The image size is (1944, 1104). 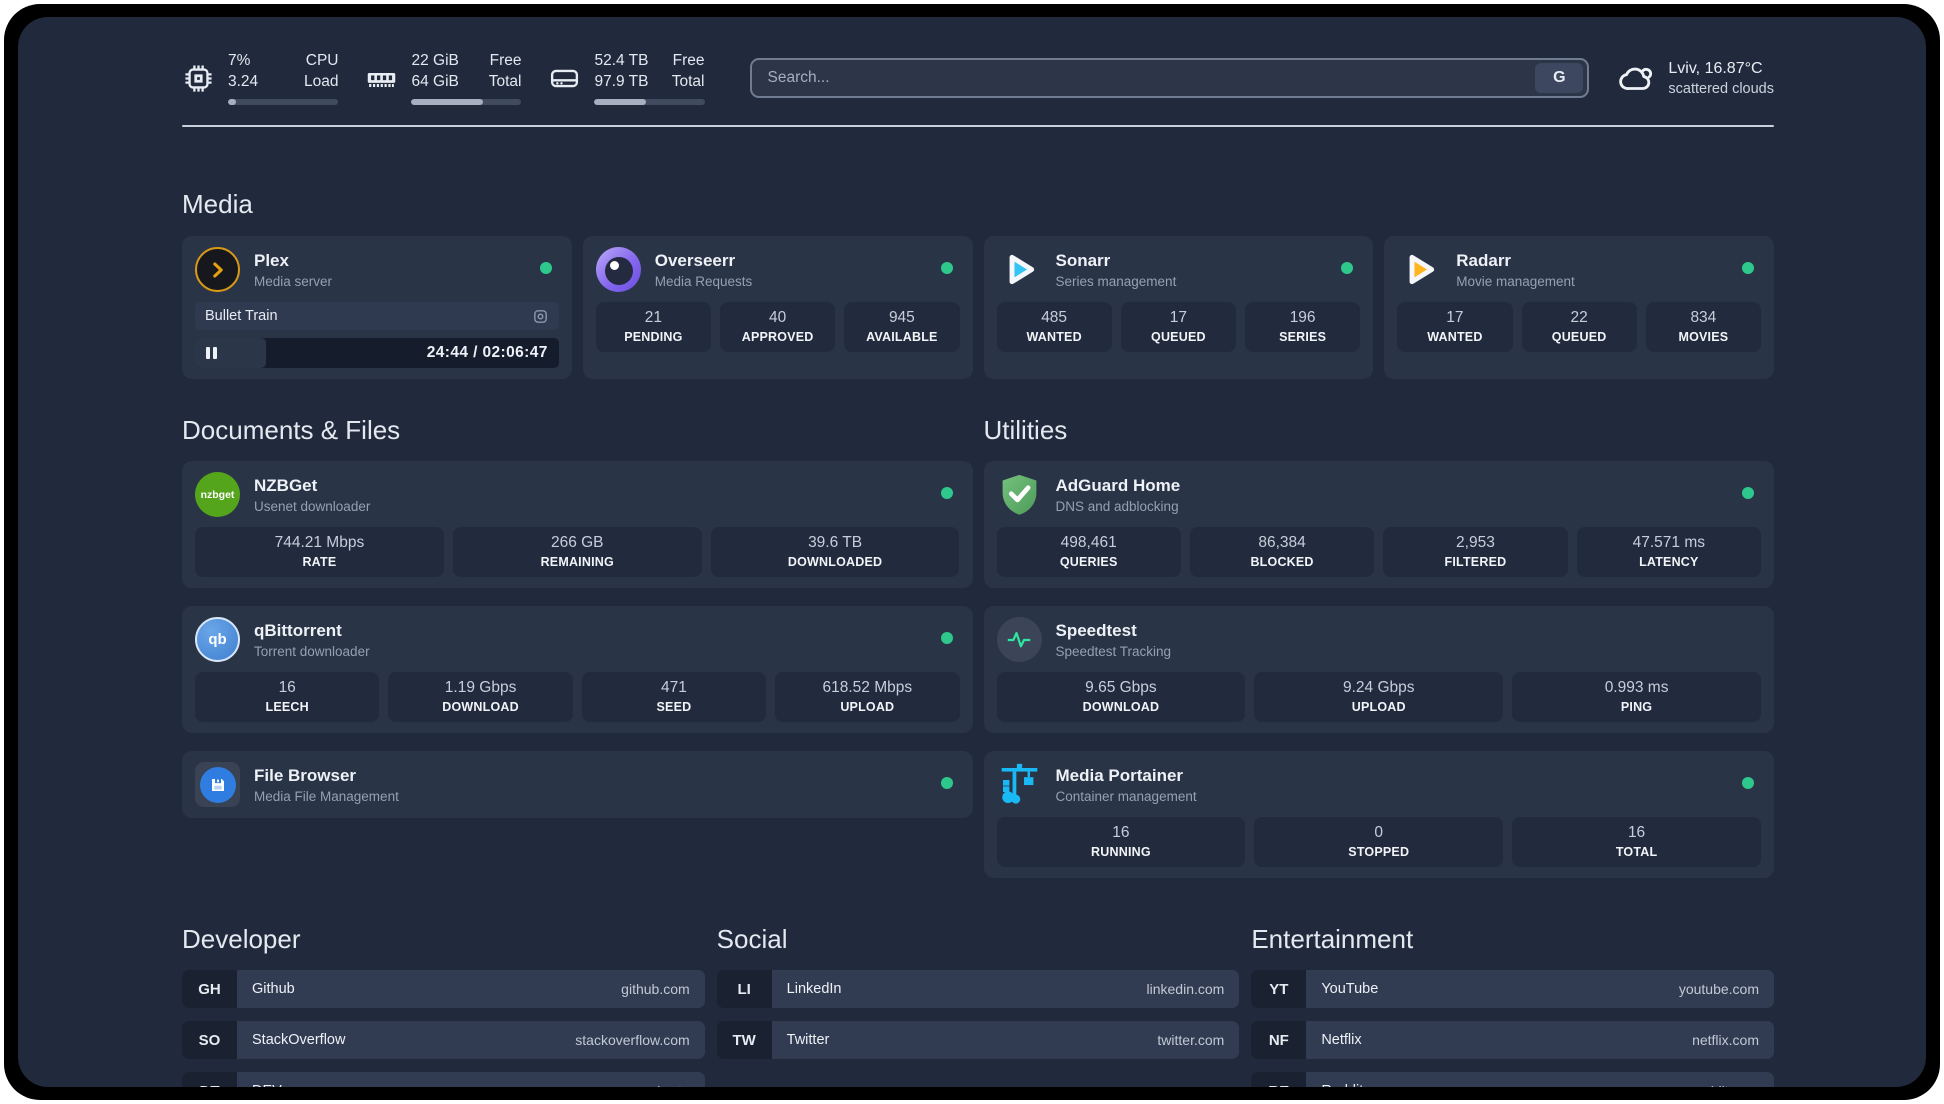 I want to click on search-bar: G, so click(x=1169, y=78).